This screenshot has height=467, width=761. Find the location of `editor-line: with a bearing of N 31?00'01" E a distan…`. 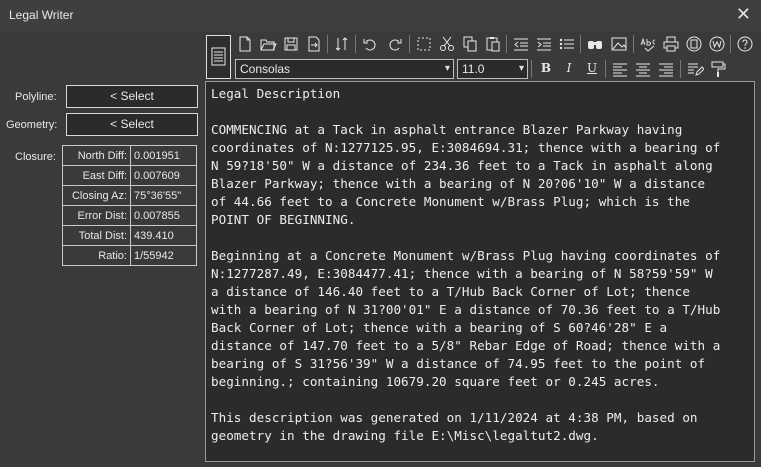

editor-line: with a bearing of N 31?00'01" E a distan… is located at coordinates (466, 309).